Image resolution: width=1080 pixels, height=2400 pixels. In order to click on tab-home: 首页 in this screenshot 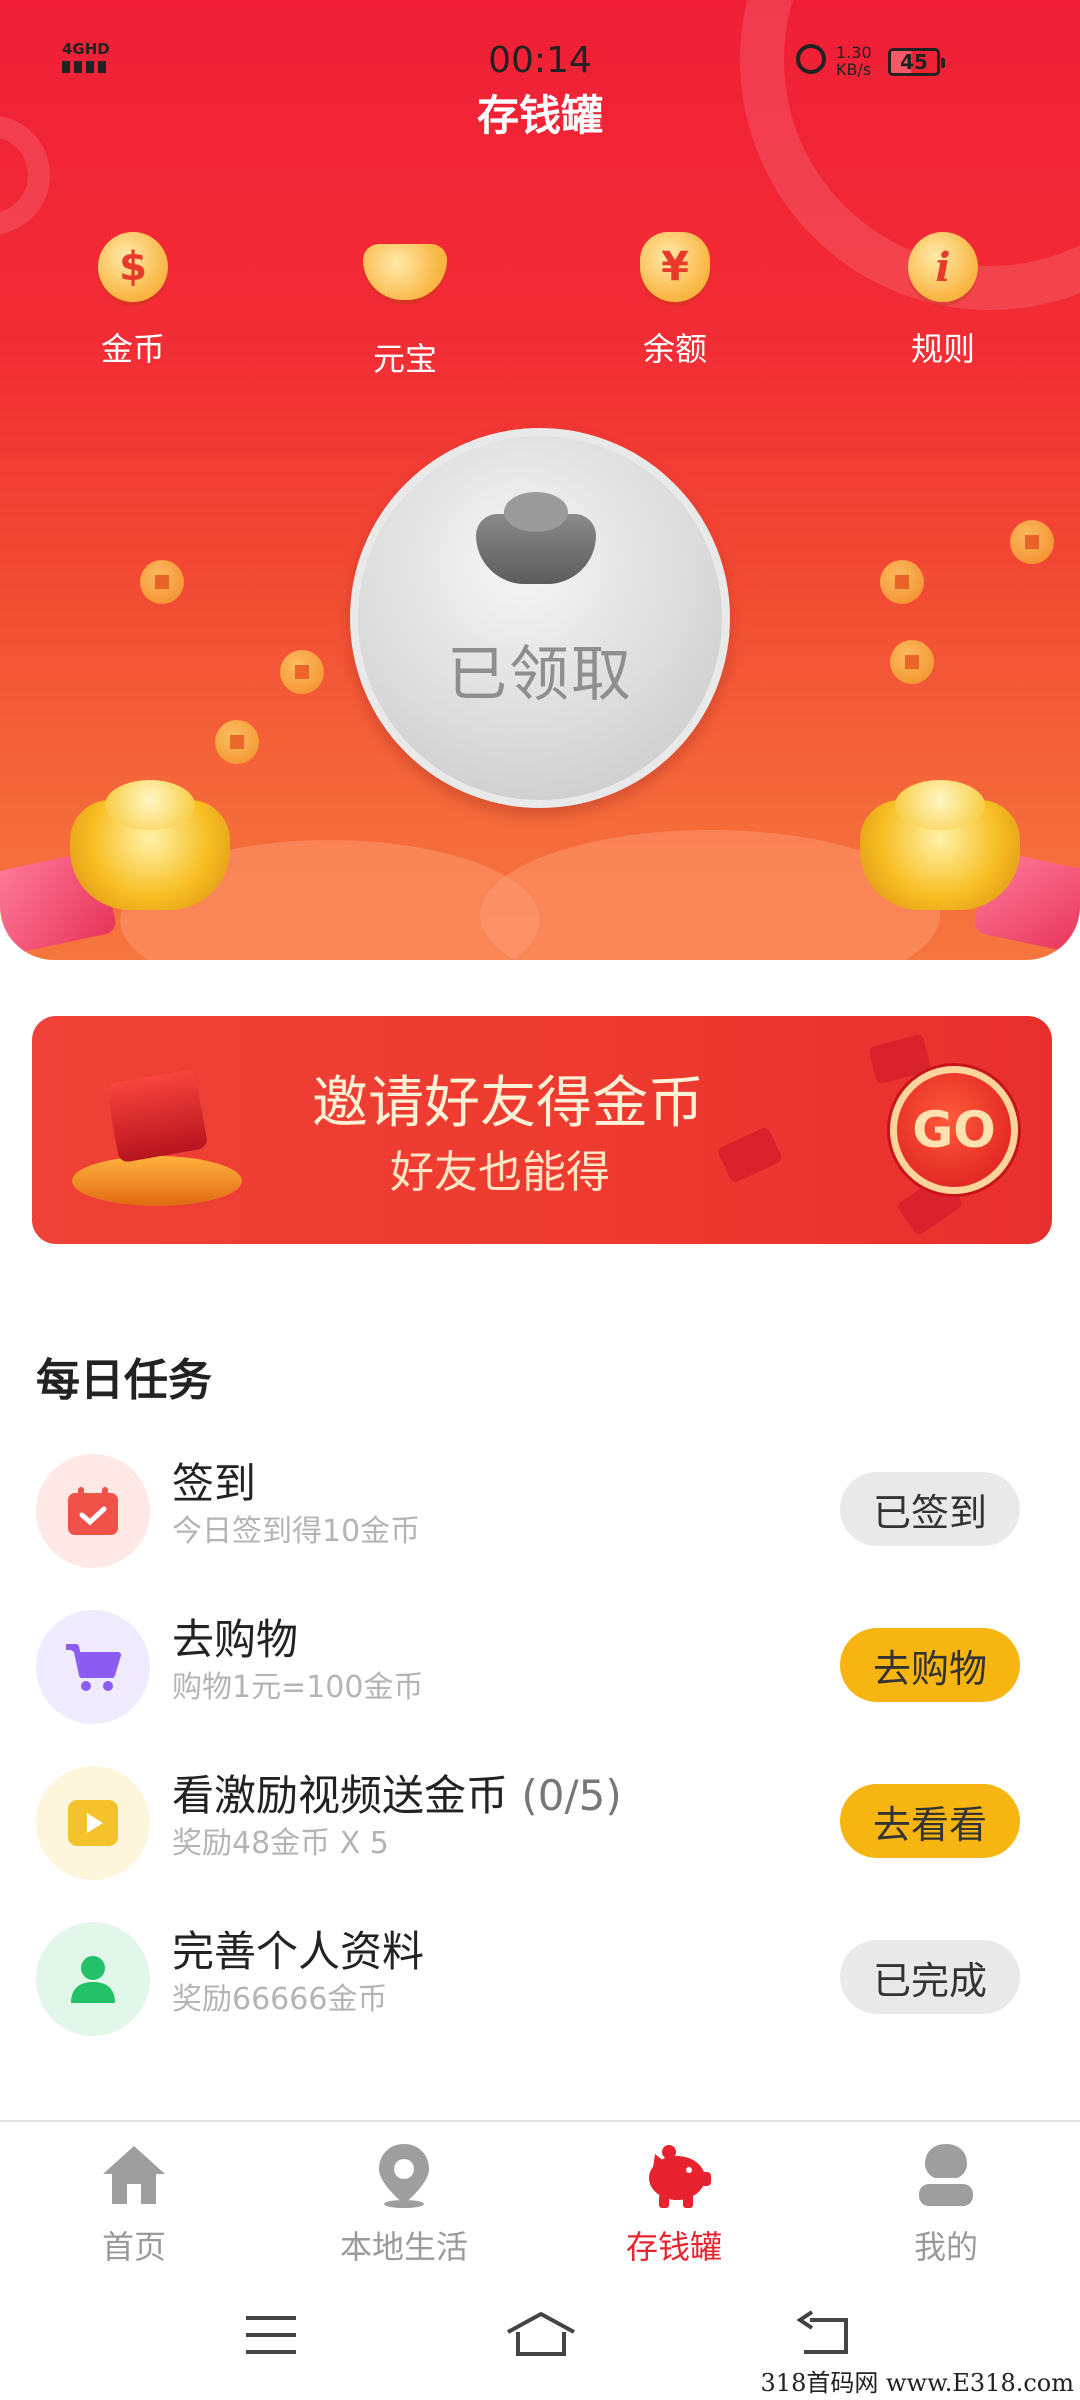, I will do `click(134, 2204)`.